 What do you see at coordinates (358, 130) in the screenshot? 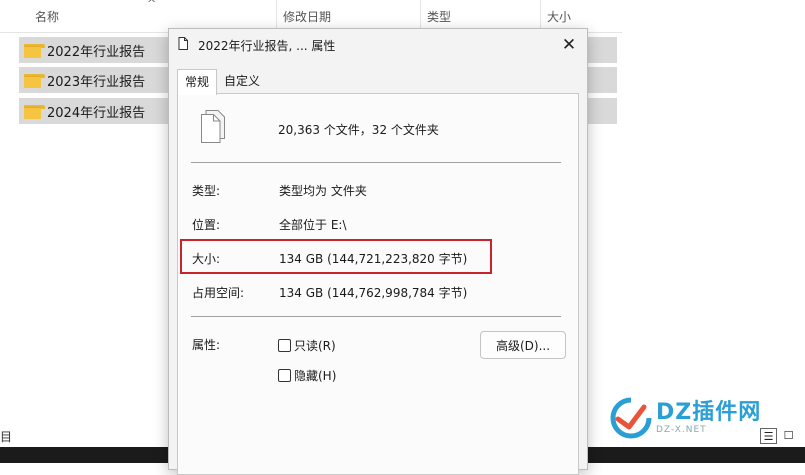
I see `file-count-summary: 20,363 个文件，32 个文件夹` at bounding box center [358, 130].